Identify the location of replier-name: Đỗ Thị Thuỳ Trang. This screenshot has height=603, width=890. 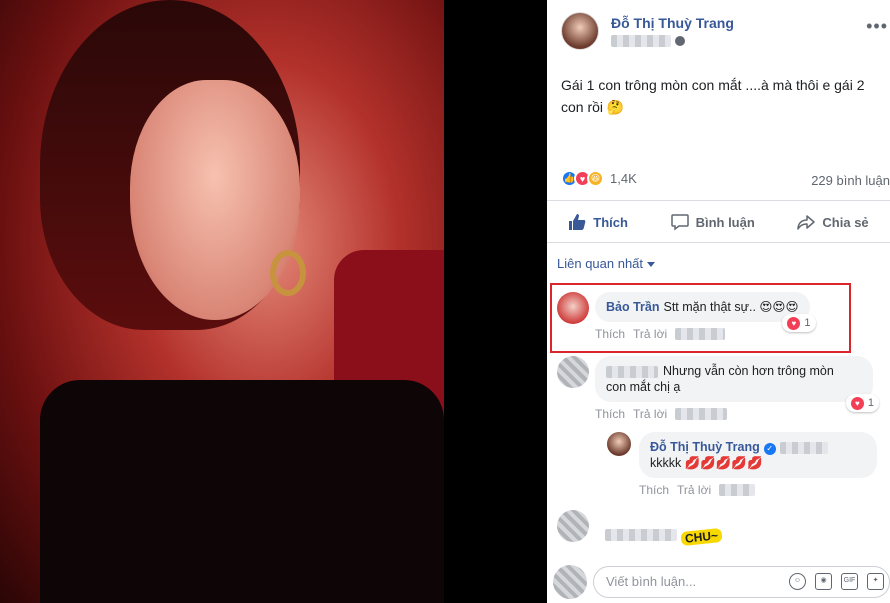
(705, 447).